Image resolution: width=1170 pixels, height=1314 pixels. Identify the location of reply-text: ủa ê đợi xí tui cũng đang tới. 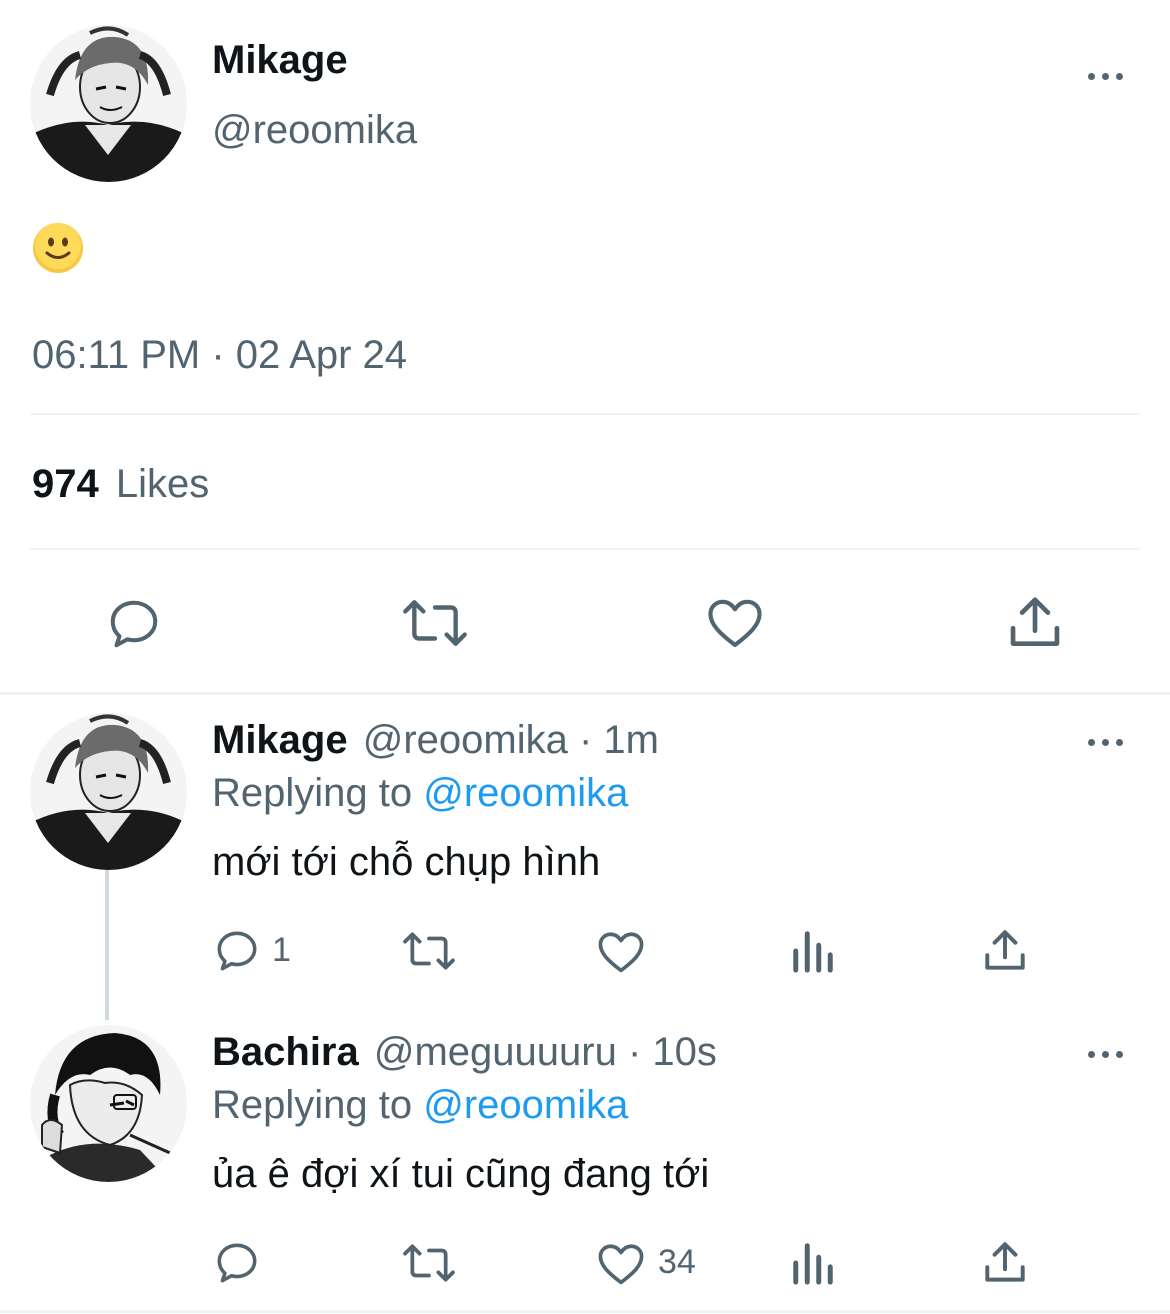
(461, 1174).